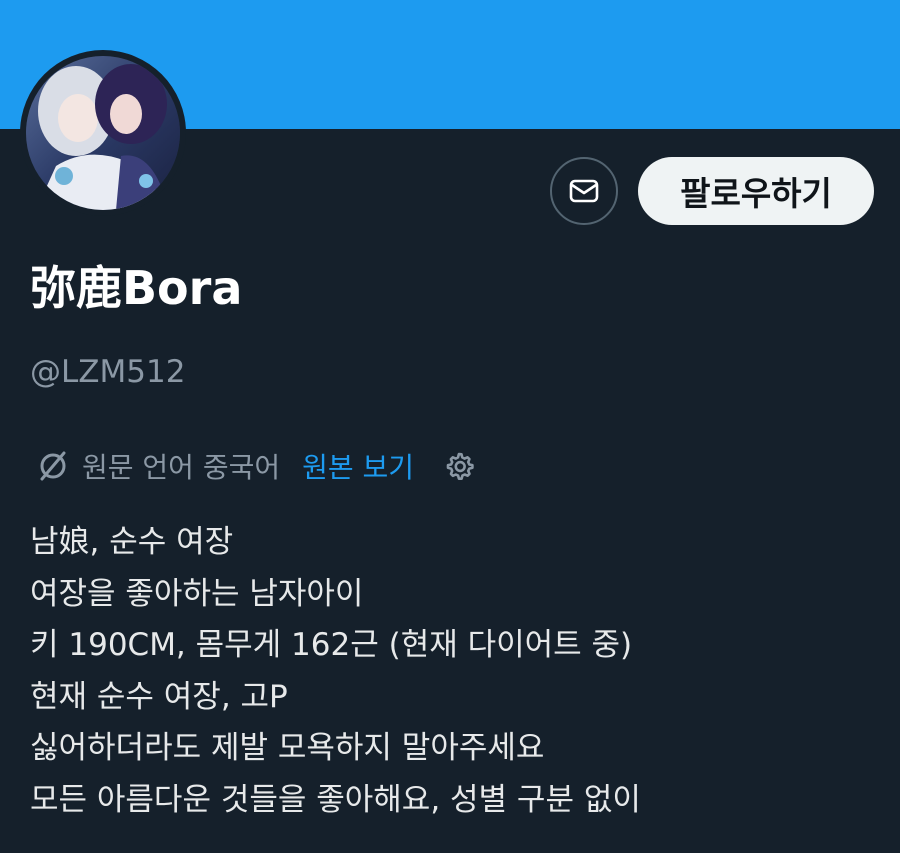 The width and height of the screenshot is (900, 853). What do you see at coordinates (108, 372) in the screenshot?
I see `user-handle: @LZM512` at bounding box center [108, 372].